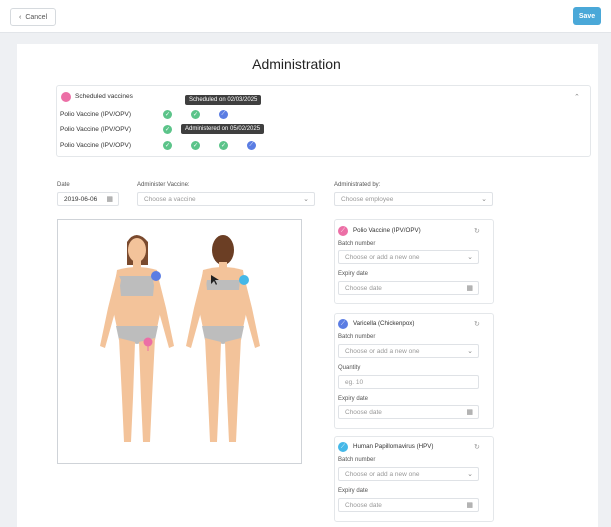 The height and width of the screenshot is (527, 611). What do you see at coordinates (223, 129) in the screenshot?
I see `administered-tooltip: Administered on 05/02/2025` at bounding box center [223, 129].